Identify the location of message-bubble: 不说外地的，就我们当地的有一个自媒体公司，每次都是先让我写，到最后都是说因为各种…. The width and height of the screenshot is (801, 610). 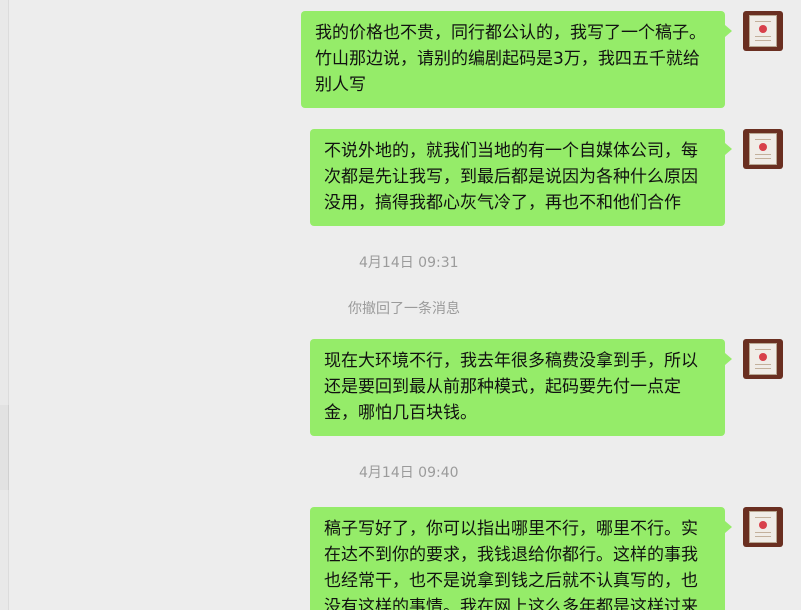
(521, 177).